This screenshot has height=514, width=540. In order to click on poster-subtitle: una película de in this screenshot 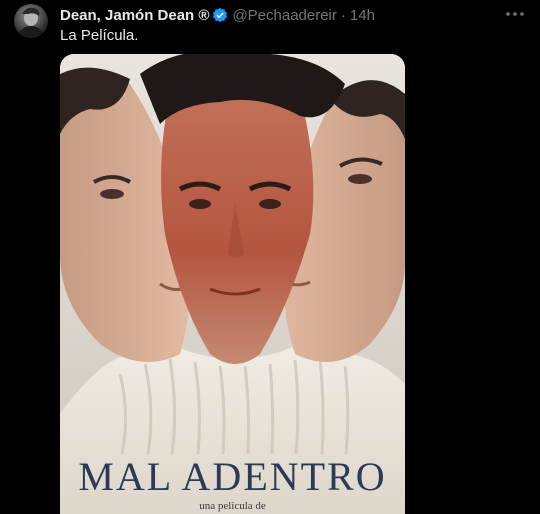, I will do `click(232, 506)`.